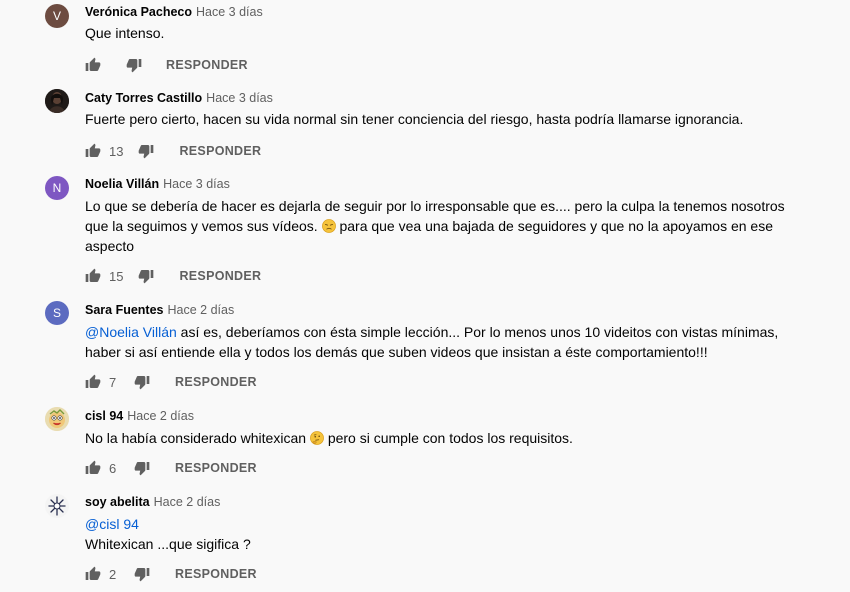  Describe the element at coordinates (104, 416) in the screenshot. I see `author-name: cisl 94` at that location.